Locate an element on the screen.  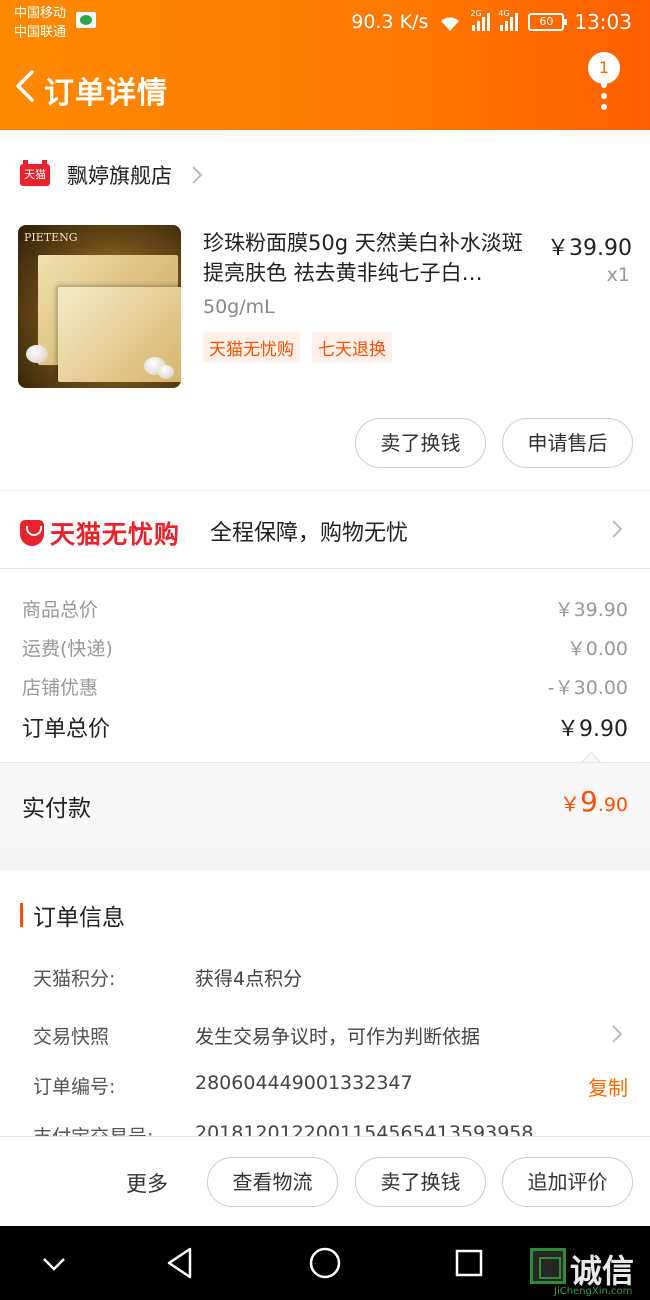
price-row-discount: 店铺优惠 -￥30.00 is located at coordinates (325, 686).